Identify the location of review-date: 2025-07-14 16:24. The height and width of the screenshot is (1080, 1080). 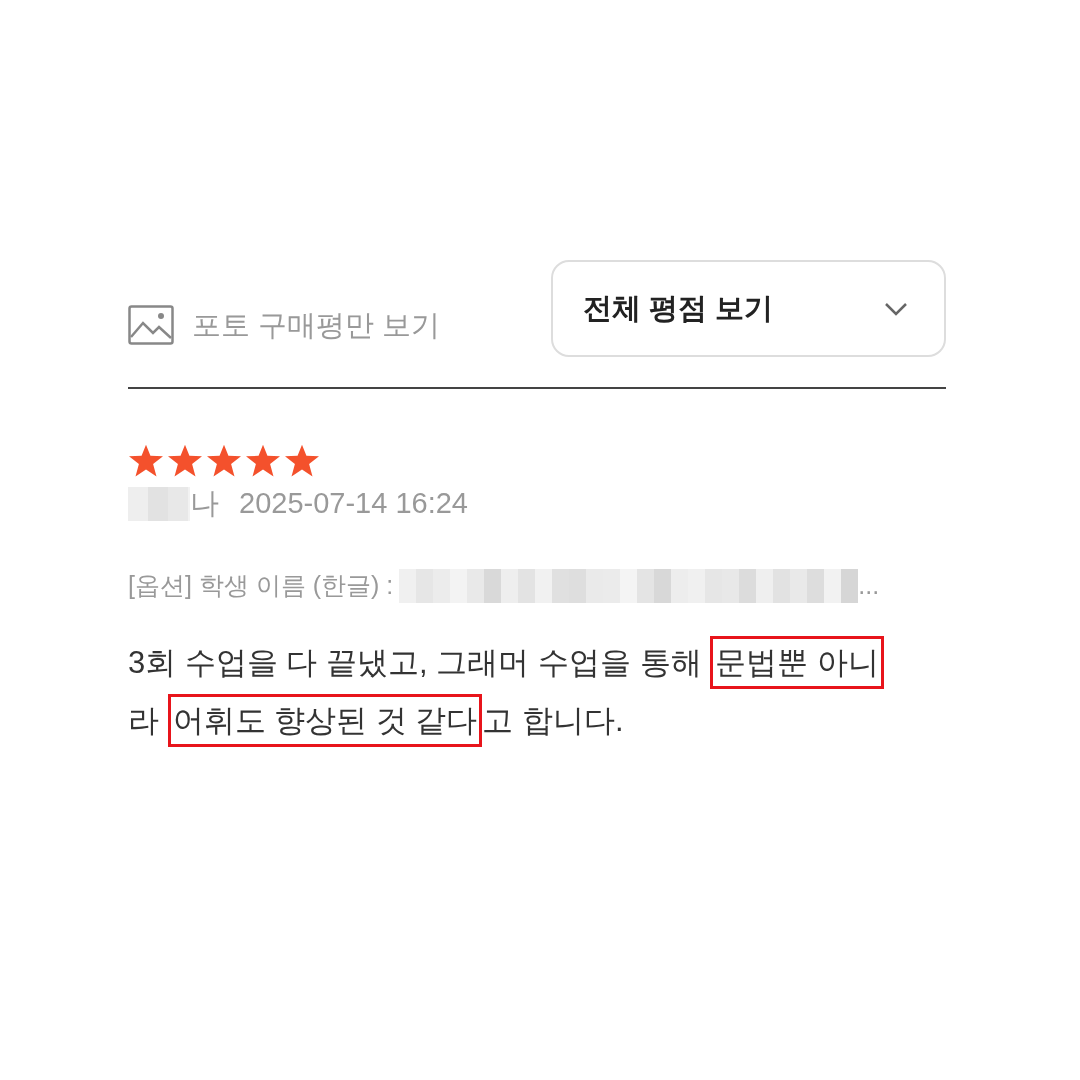
(353, 504).